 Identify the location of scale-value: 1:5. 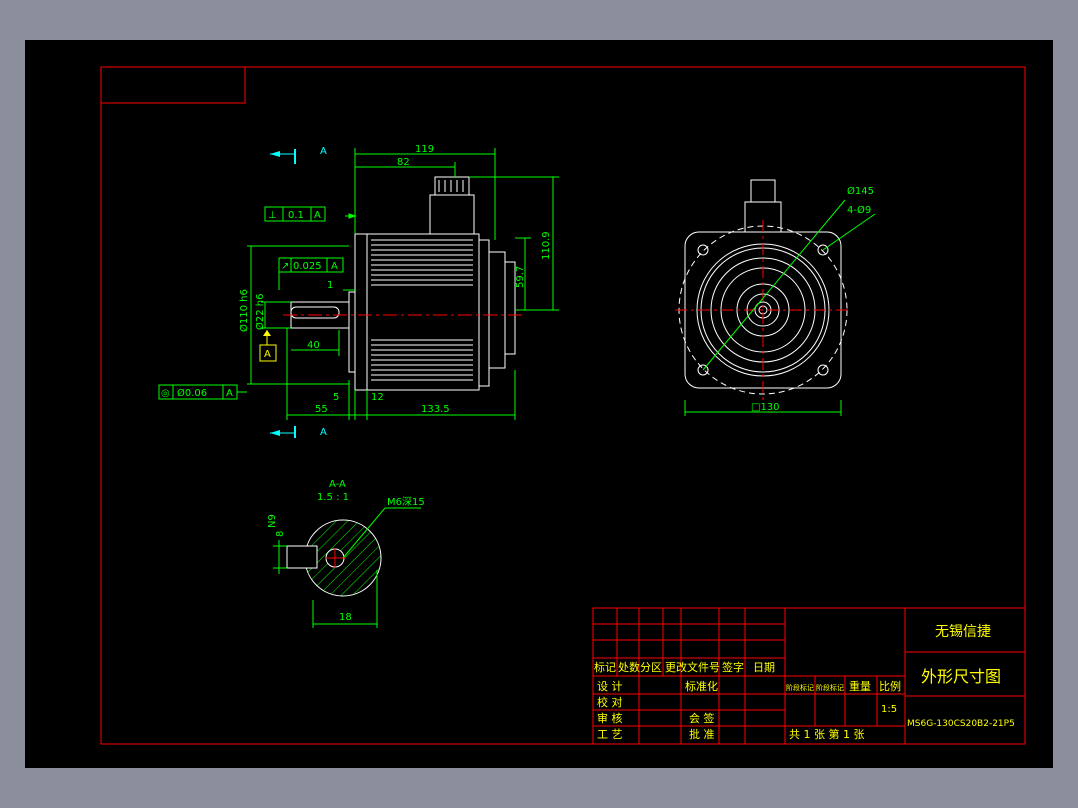
(889, 709).